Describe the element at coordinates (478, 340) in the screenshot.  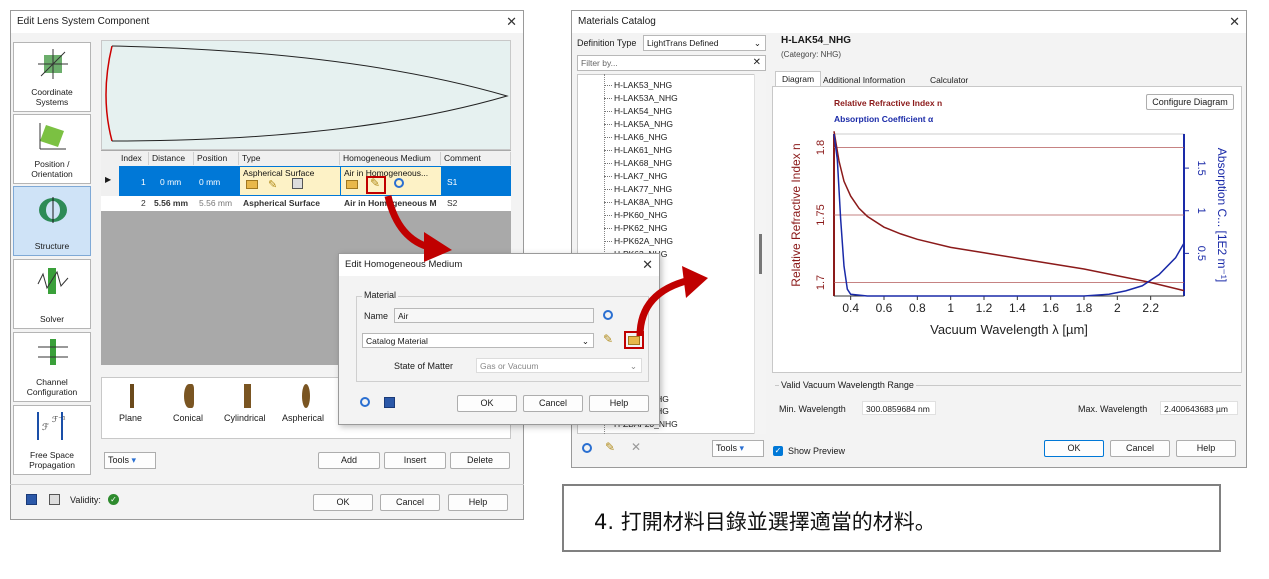
I see `catalog-material-select: Catalog Material ⌄` at that location.